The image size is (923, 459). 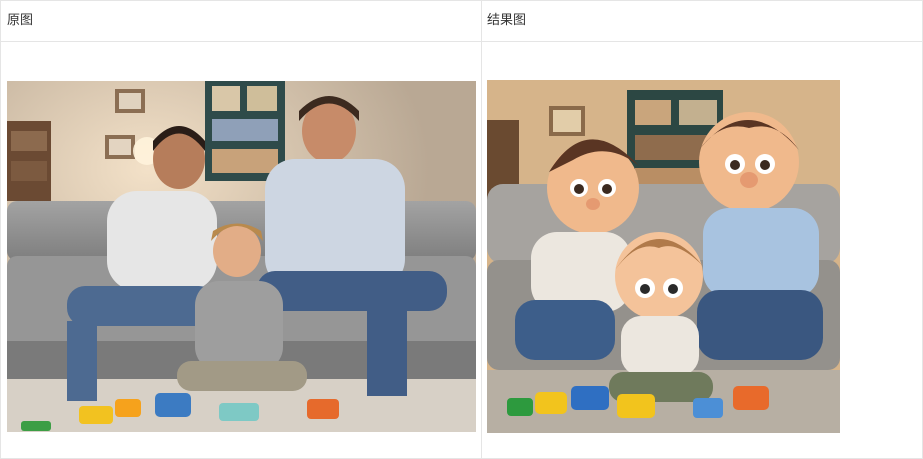 What do you see at coordinates (461, 21) in the screenshot?
I see `header-row` at bounding box center [461, 21].